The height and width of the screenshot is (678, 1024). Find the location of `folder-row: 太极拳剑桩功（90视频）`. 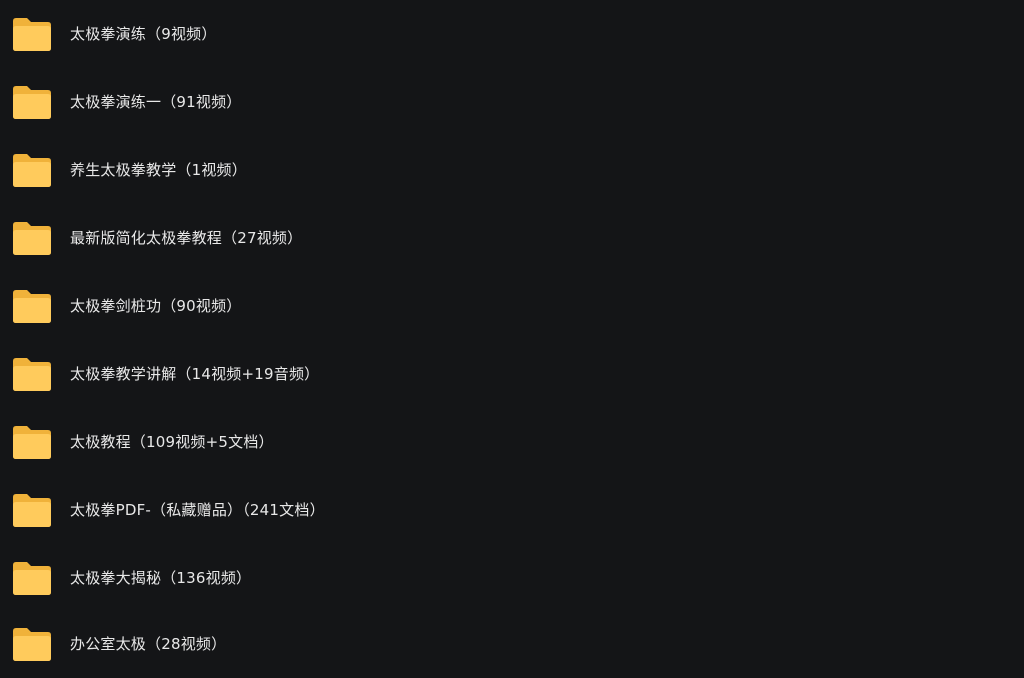

folder-row: 太极拳剑桩功（90视频） is located at coordinates (512, 306).